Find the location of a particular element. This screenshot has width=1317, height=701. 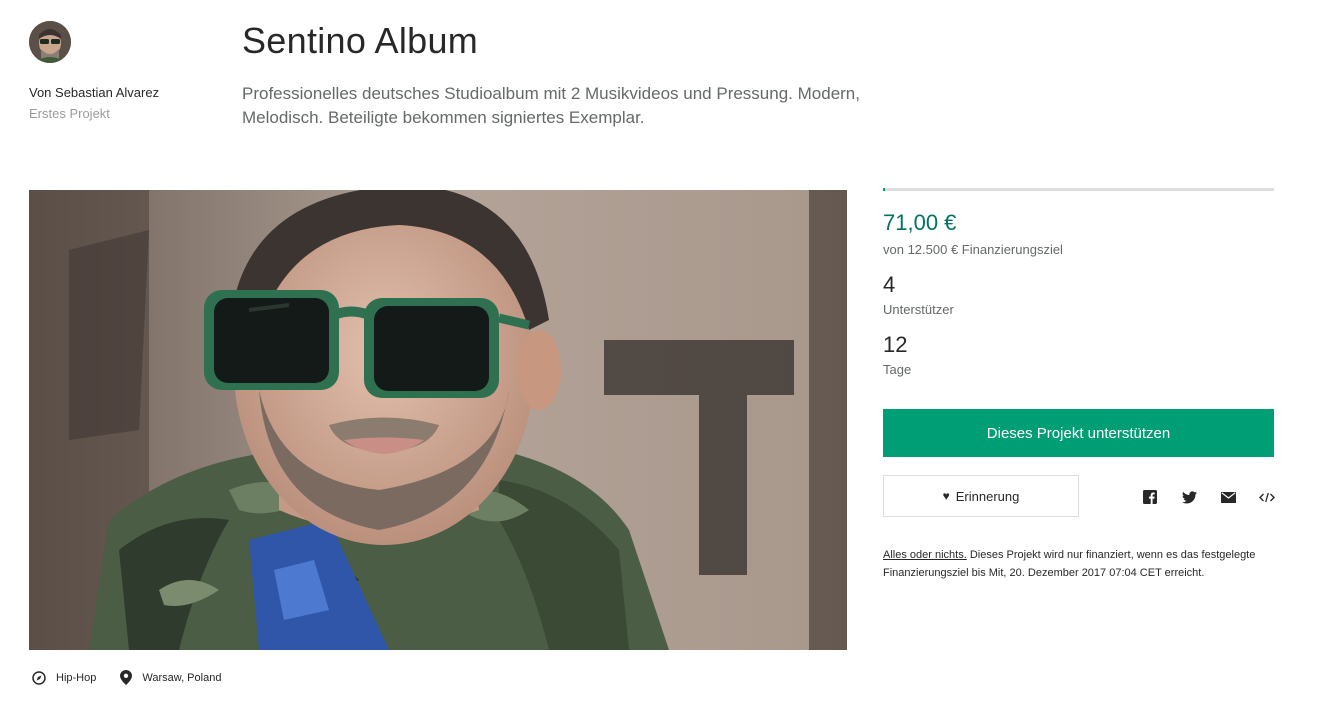

project-meta: Hip-Hop Warsaw, Poland is located at coordinates (138, 677).